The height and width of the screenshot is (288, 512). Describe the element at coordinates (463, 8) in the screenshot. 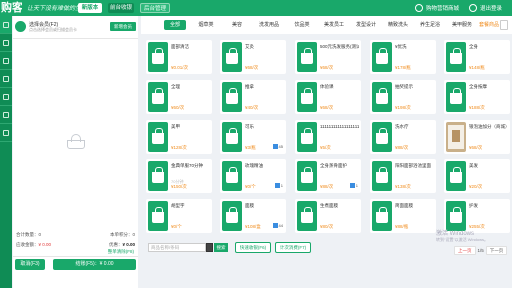

I see `top-right-area: 购物营销商城 退出登录` at that location.